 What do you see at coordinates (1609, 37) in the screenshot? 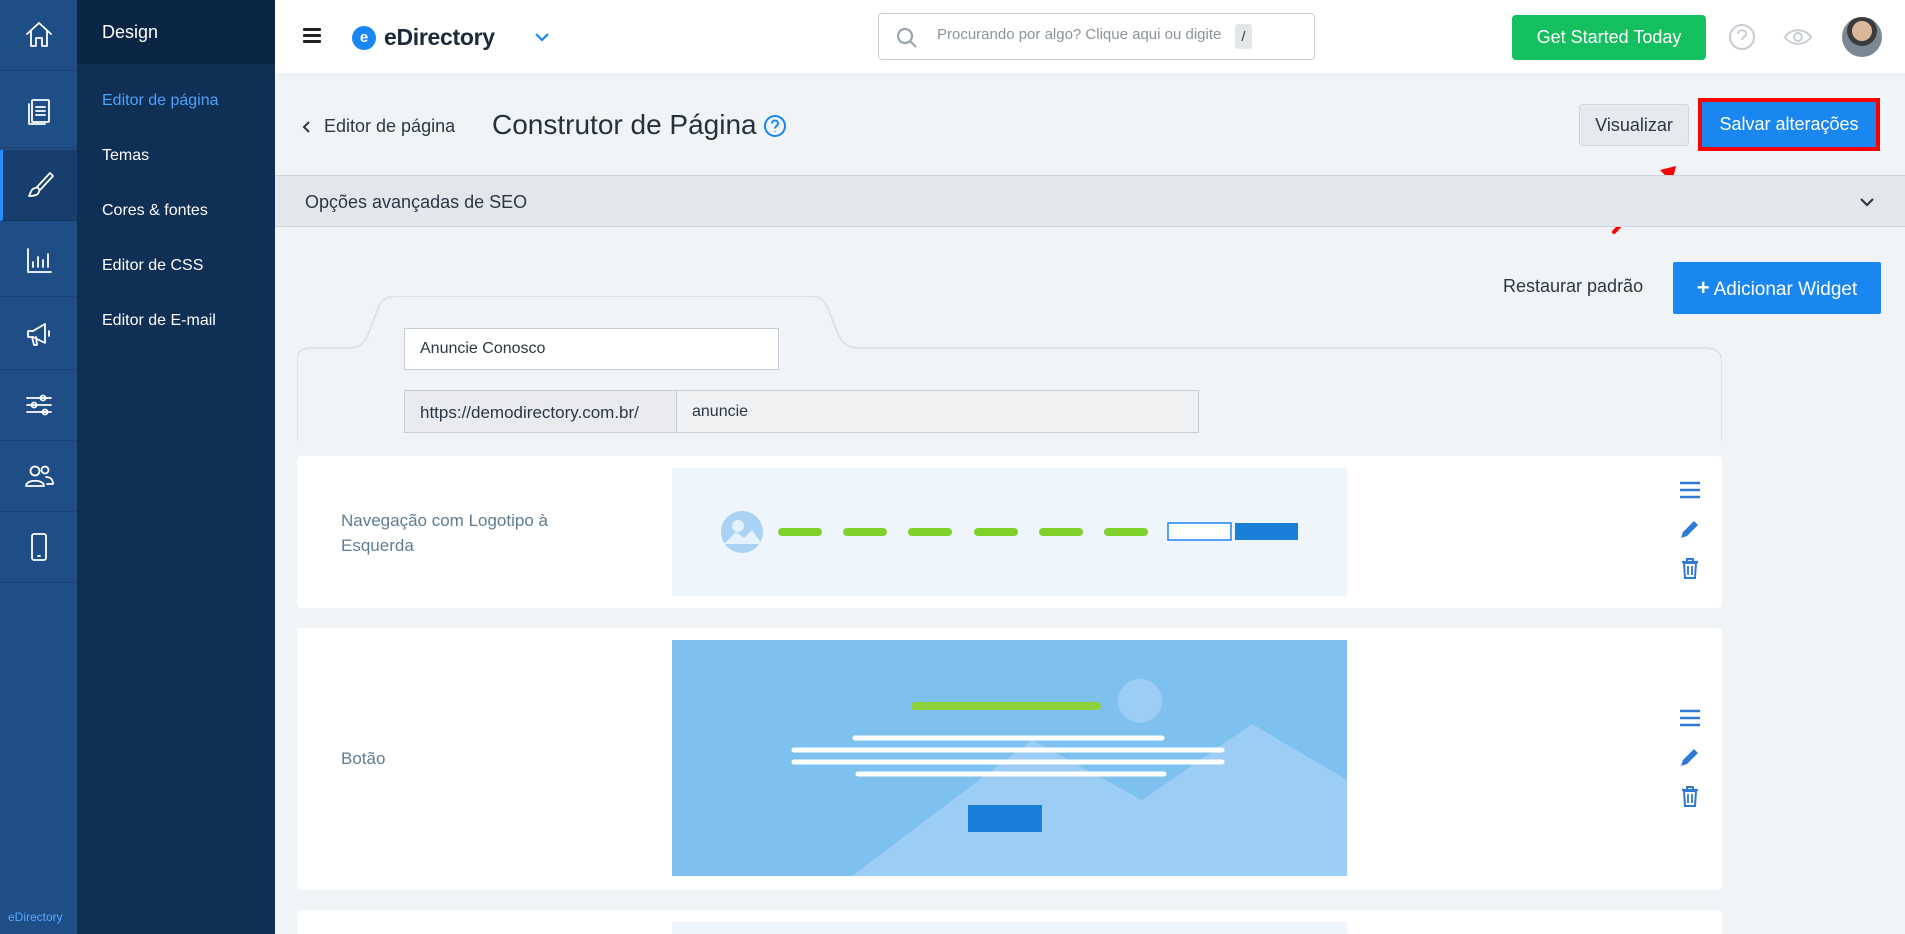
I see `get-started-button: Get Started Today` at bounding box center [1609, 37].